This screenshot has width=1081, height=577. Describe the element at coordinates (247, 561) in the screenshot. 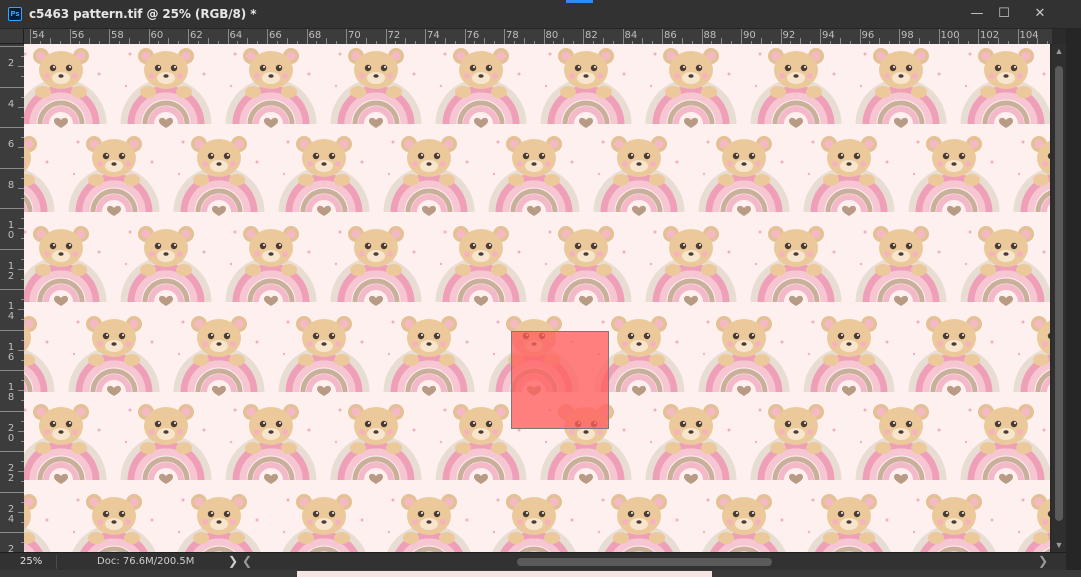

I see `scroll-left-arrow-icon: ❮` at that location.